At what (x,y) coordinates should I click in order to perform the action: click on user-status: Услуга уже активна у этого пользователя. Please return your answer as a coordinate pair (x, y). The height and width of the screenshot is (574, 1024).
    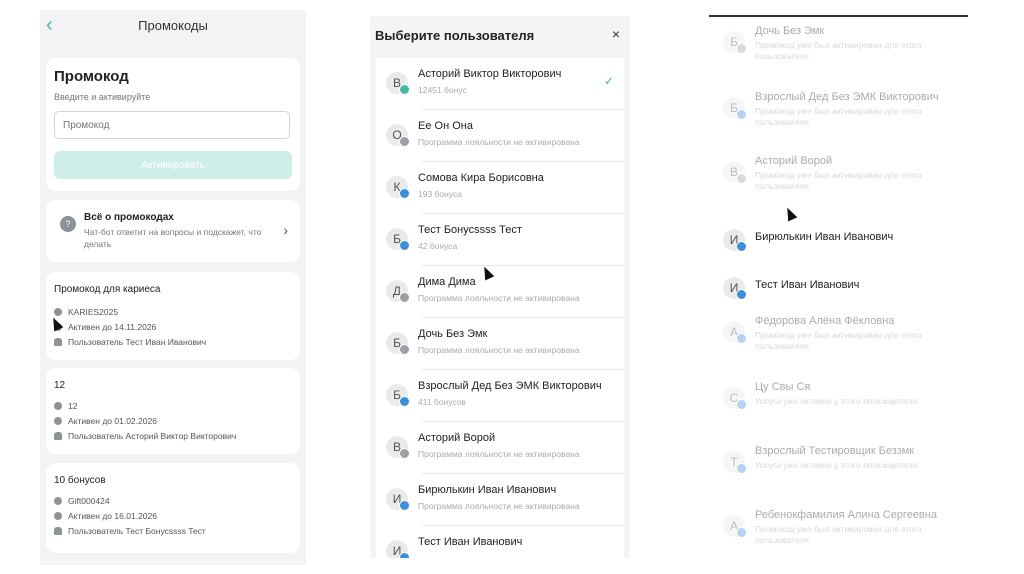
    Looking at the image, I should click on (836, 465).